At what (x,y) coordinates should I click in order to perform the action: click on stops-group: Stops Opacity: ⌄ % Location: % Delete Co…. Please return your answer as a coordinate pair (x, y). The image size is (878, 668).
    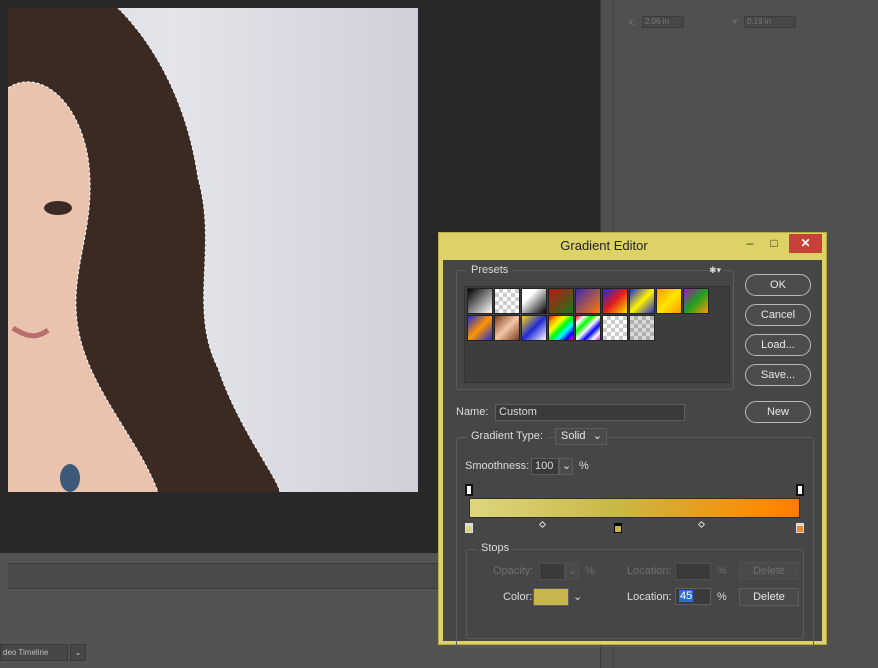
    Looking at the image, I should click on (635, 590).